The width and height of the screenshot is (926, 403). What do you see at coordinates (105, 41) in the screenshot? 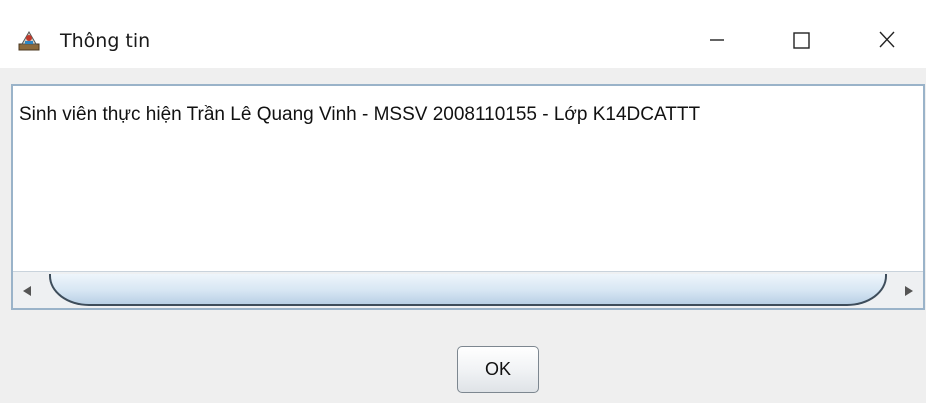
I see `window-title: Thông tin` at bounding box center [105, 41].